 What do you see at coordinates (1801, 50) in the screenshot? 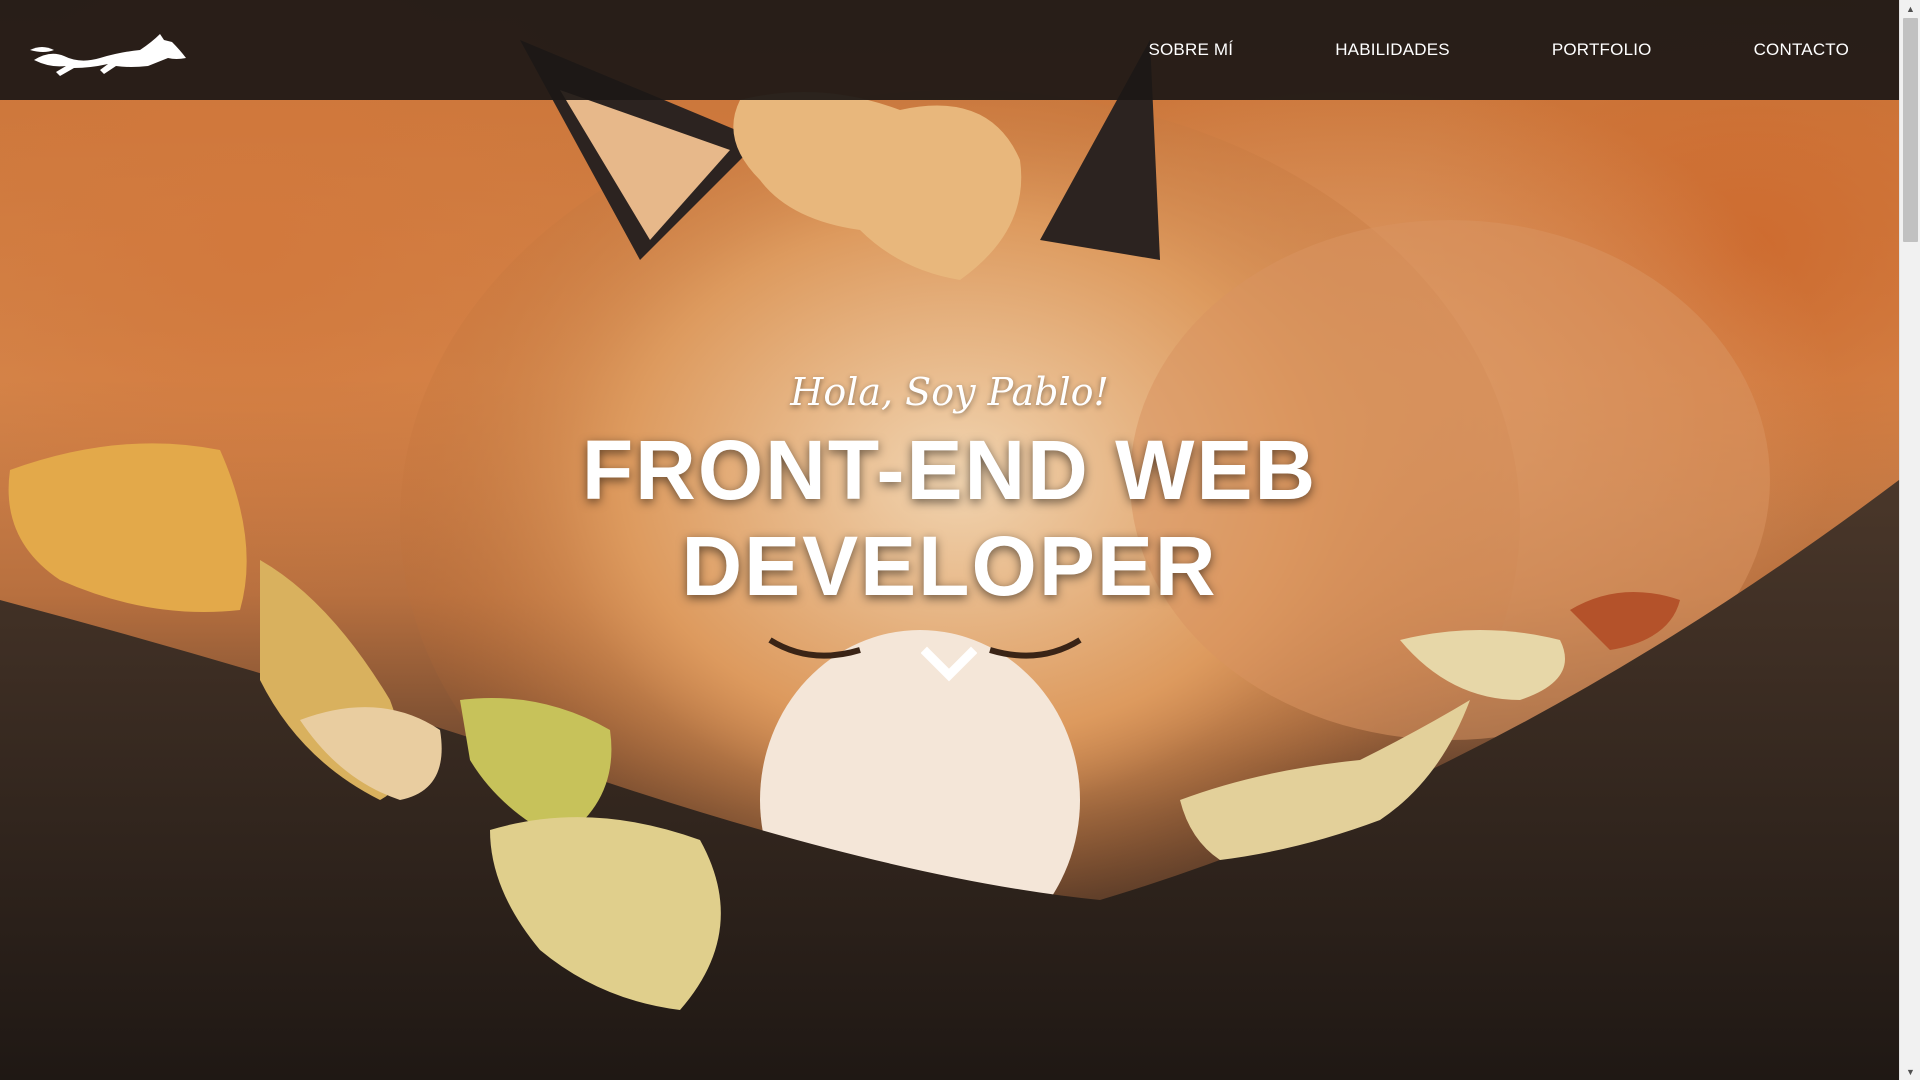
I see `nav-item-contacto: CONTACTO` at bounding box center [1801, 50].